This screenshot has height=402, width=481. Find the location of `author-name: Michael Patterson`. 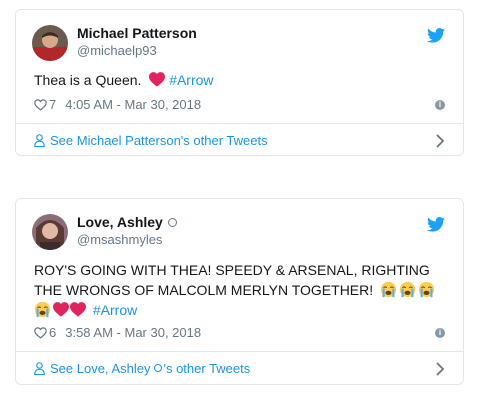

author-name: Michael Patterson is located at coordinates (137, 33).